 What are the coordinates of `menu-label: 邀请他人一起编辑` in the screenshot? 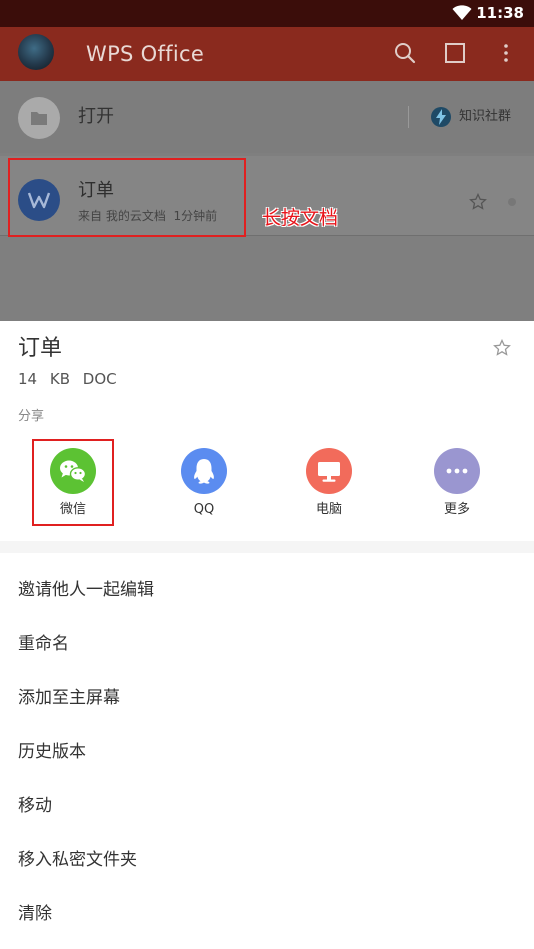 It's located at (86, 590).